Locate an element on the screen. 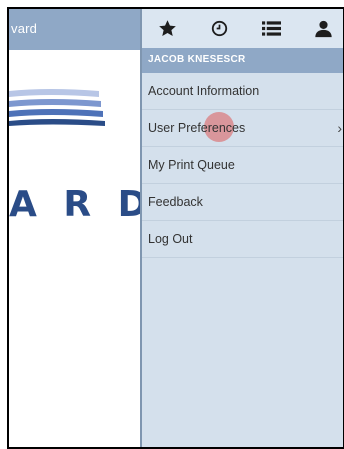 Image resolution: width=344 pixels, height=449 pixels. list-icon is located at coordinates (271, 29).